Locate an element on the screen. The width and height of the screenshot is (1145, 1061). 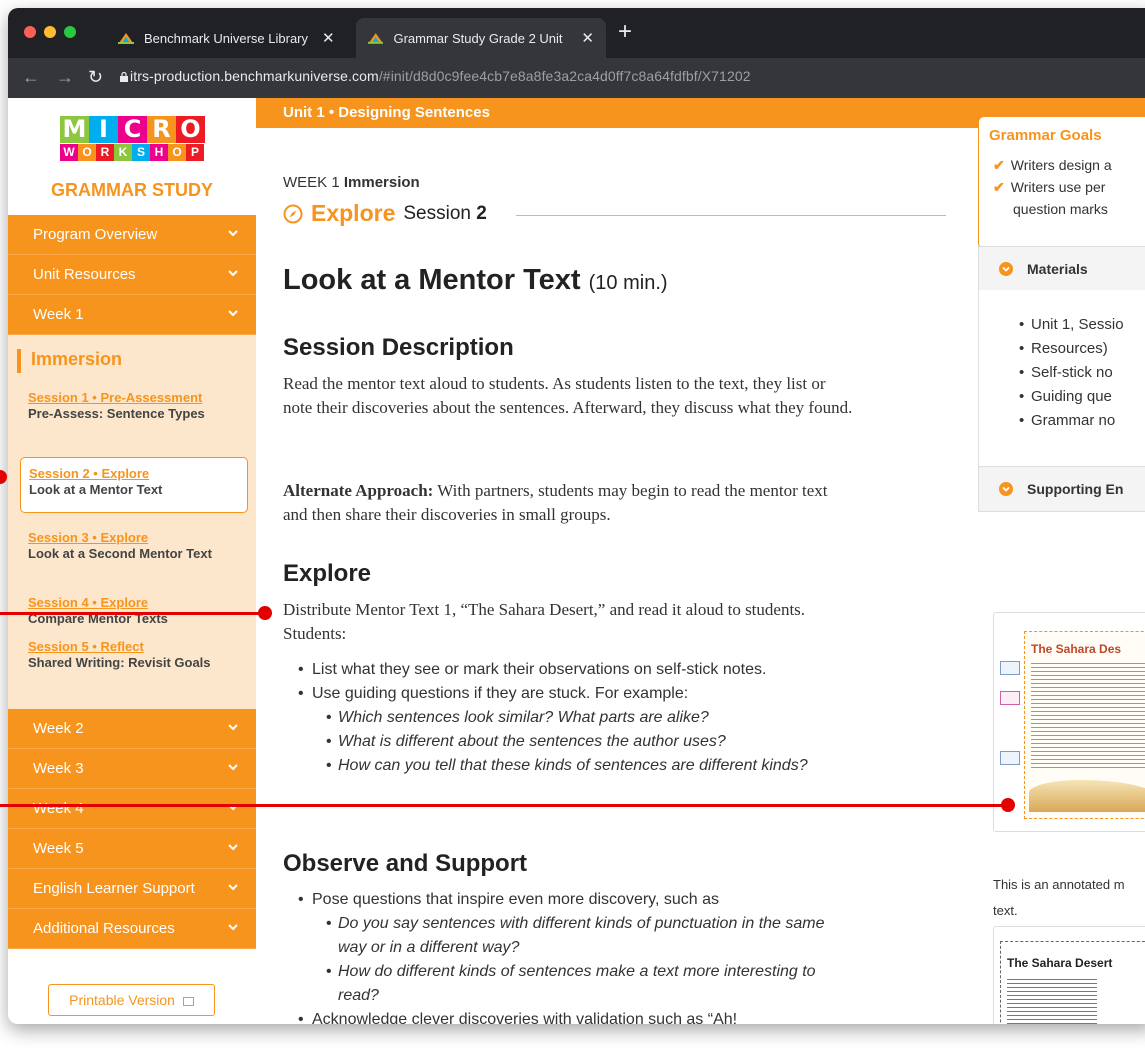
thumbnail-page: The Sahara Des is located at coordinates (1084, 725).